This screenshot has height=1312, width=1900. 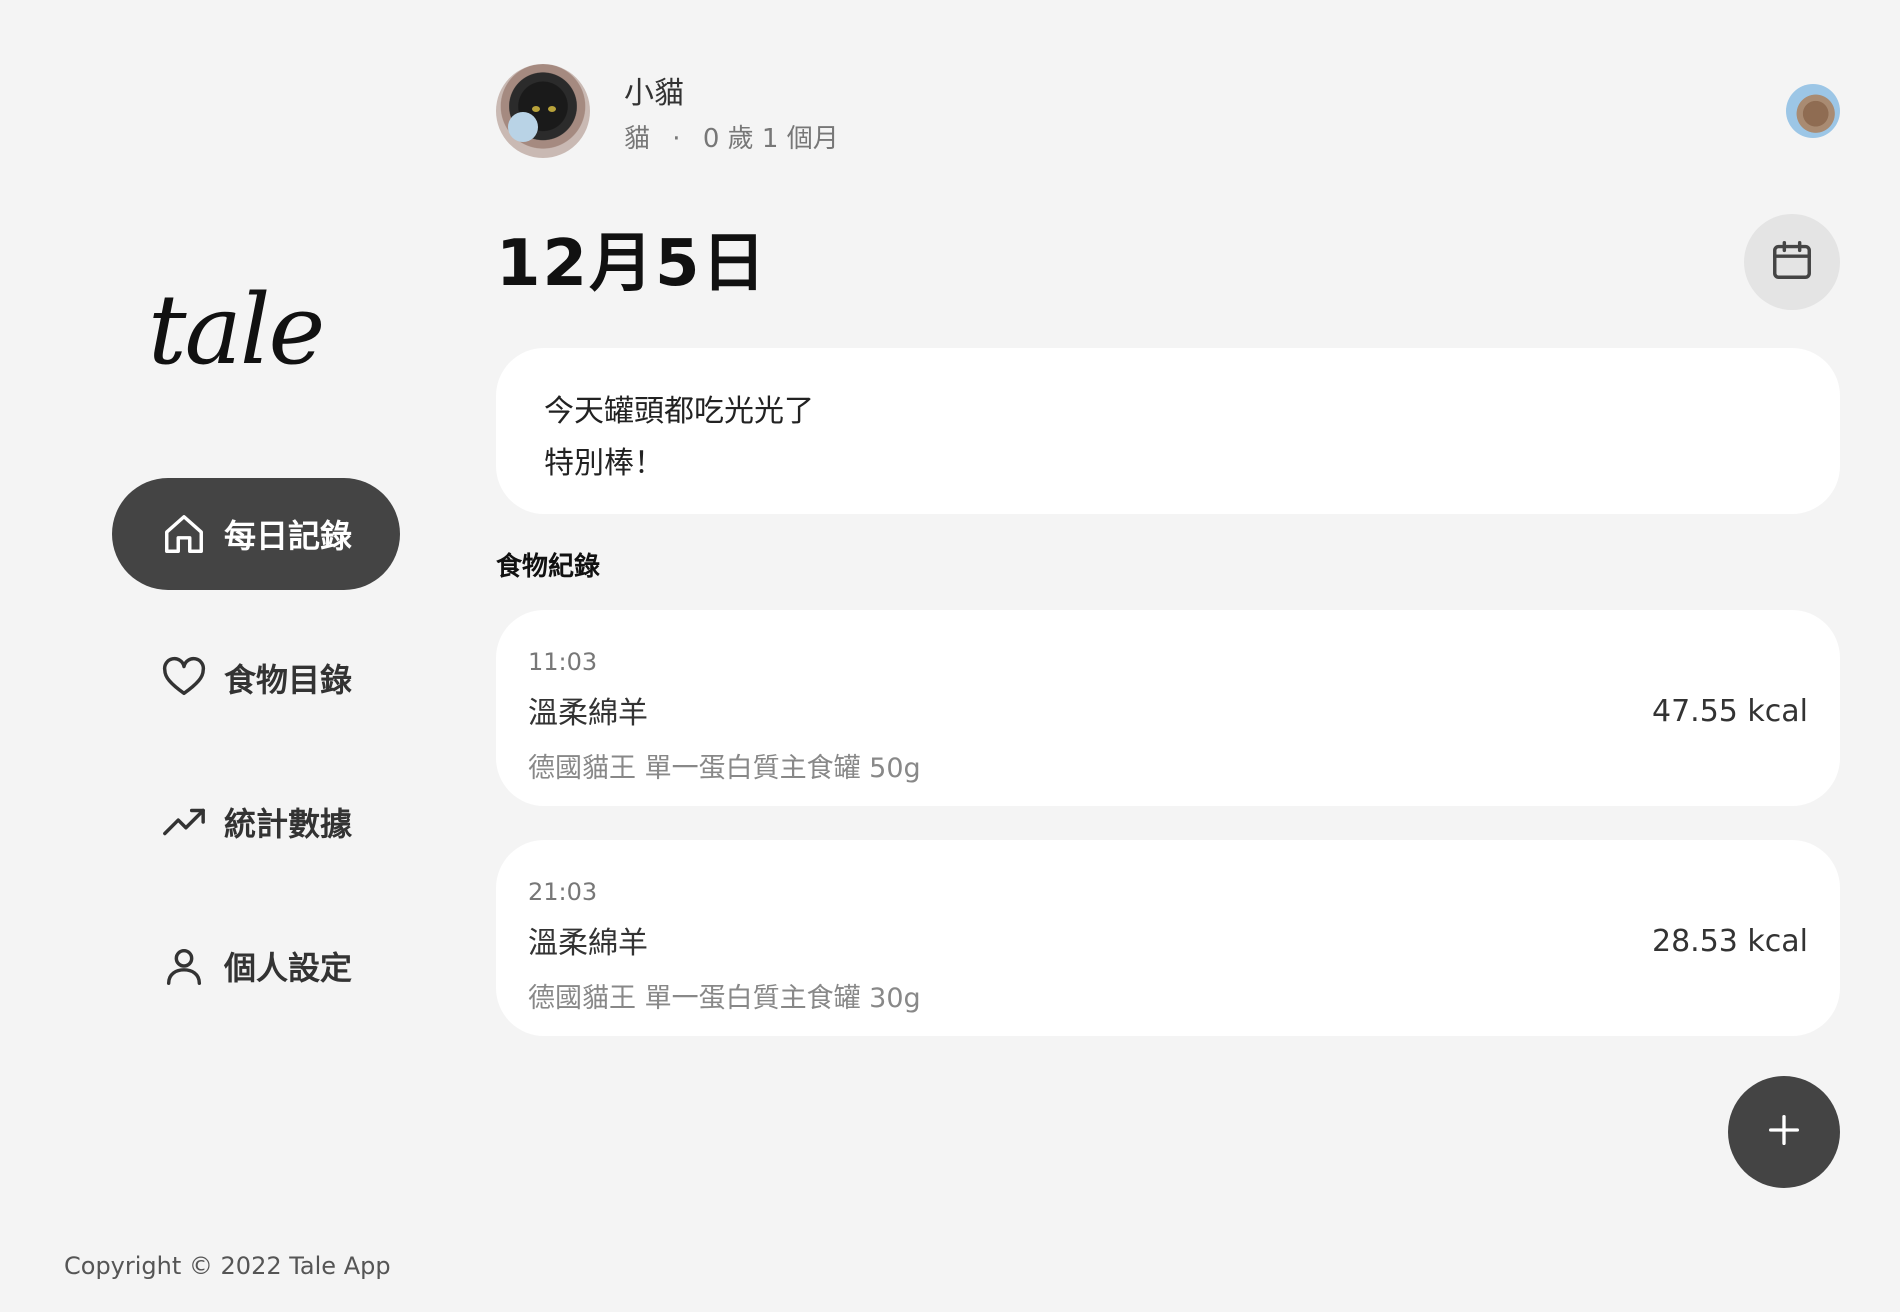 What do you see at coordinates (1729, 711) in the screenshot?
I see `food-kcal: 47.55 kcal` at bounding box center [1729, 711].